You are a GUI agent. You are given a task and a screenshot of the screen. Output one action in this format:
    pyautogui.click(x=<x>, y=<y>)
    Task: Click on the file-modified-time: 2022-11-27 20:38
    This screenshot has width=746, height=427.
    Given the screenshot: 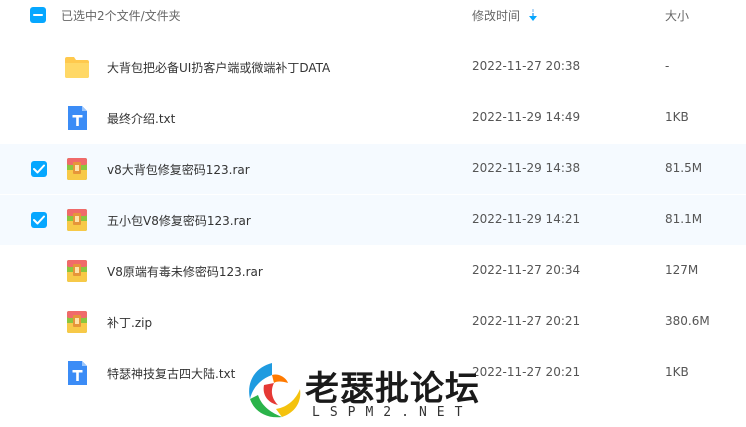 What is the action you would take?
    pyautogui.click(x=526, y=66)
    